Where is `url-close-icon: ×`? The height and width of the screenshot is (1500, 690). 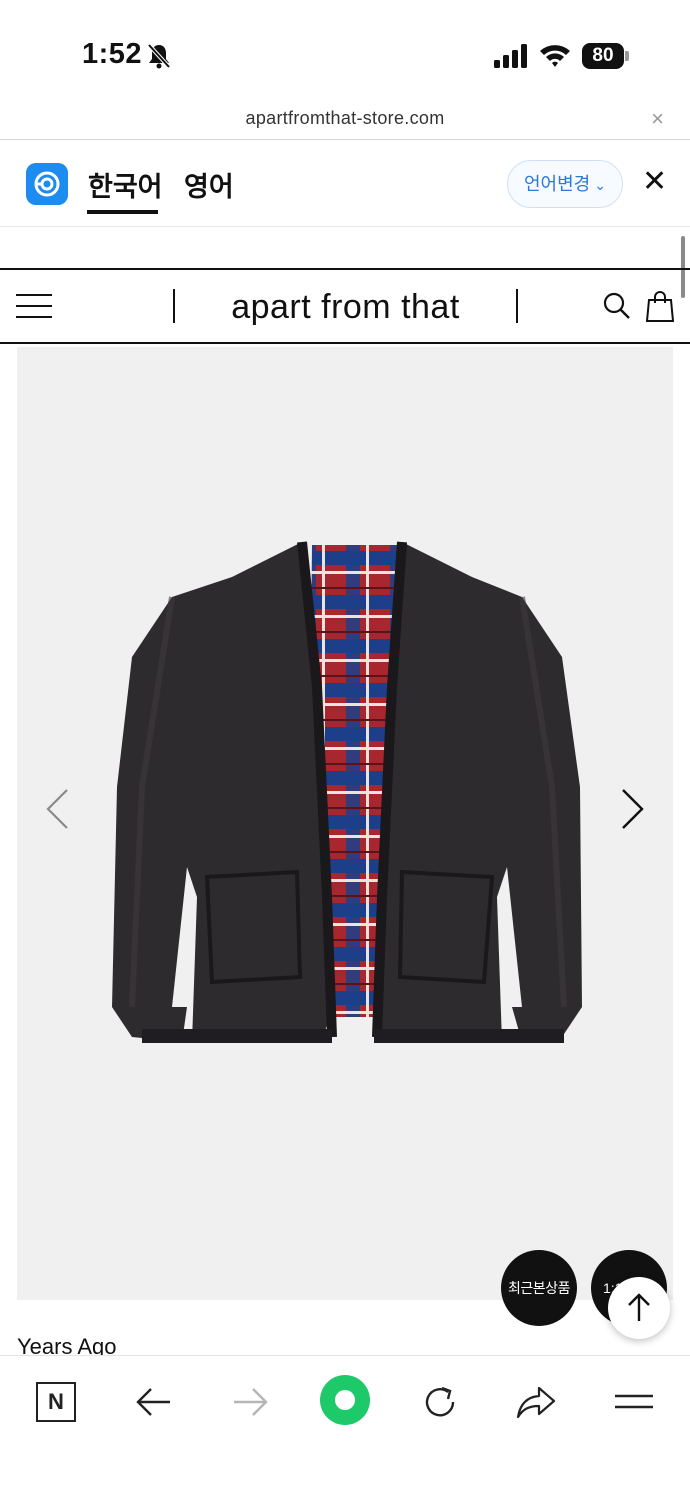
url-close-icon: × is located at coordinates (657, 119).